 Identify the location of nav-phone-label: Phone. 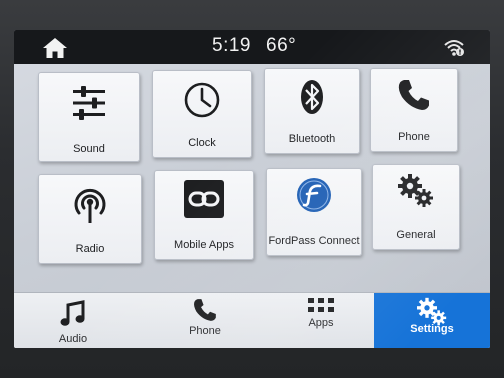
(205, 331).